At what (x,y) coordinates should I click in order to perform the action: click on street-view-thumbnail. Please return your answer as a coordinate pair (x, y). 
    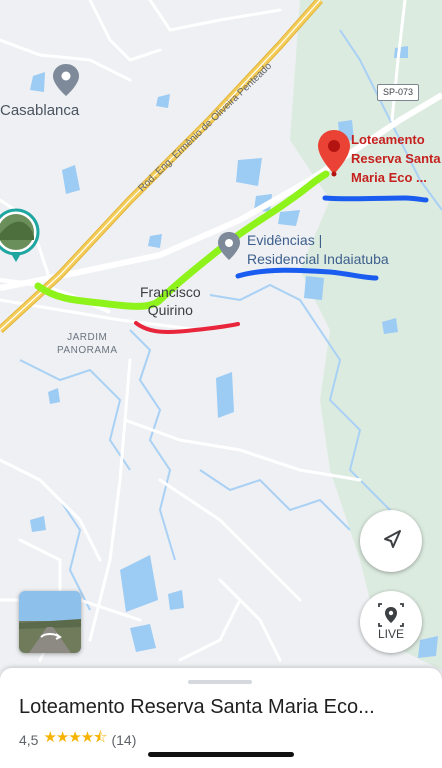
    Looking at the image, I should click on (50, 622).